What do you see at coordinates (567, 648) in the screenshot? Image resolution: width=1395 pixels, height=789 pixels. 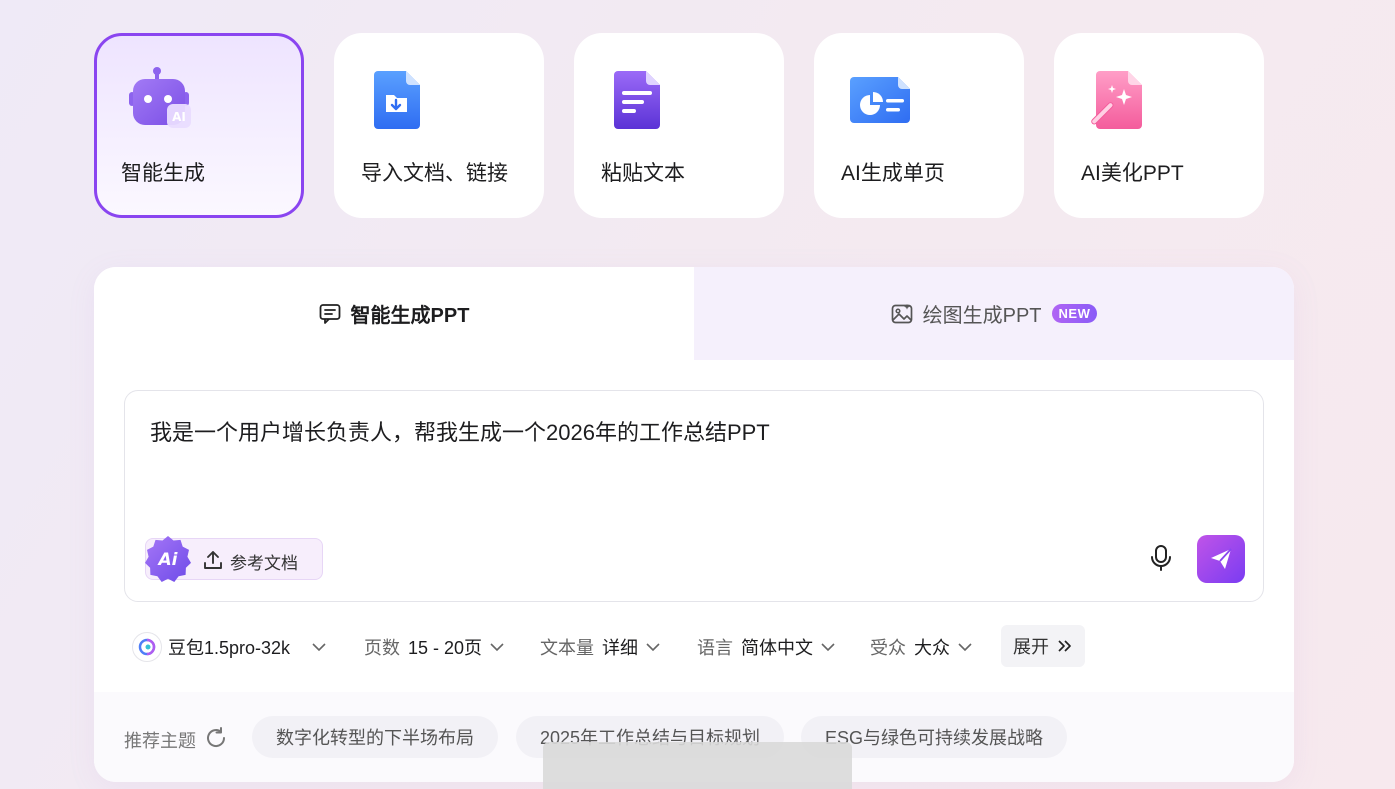 I see `text-amount-key: 文本量` at bounding box center [567, 648].